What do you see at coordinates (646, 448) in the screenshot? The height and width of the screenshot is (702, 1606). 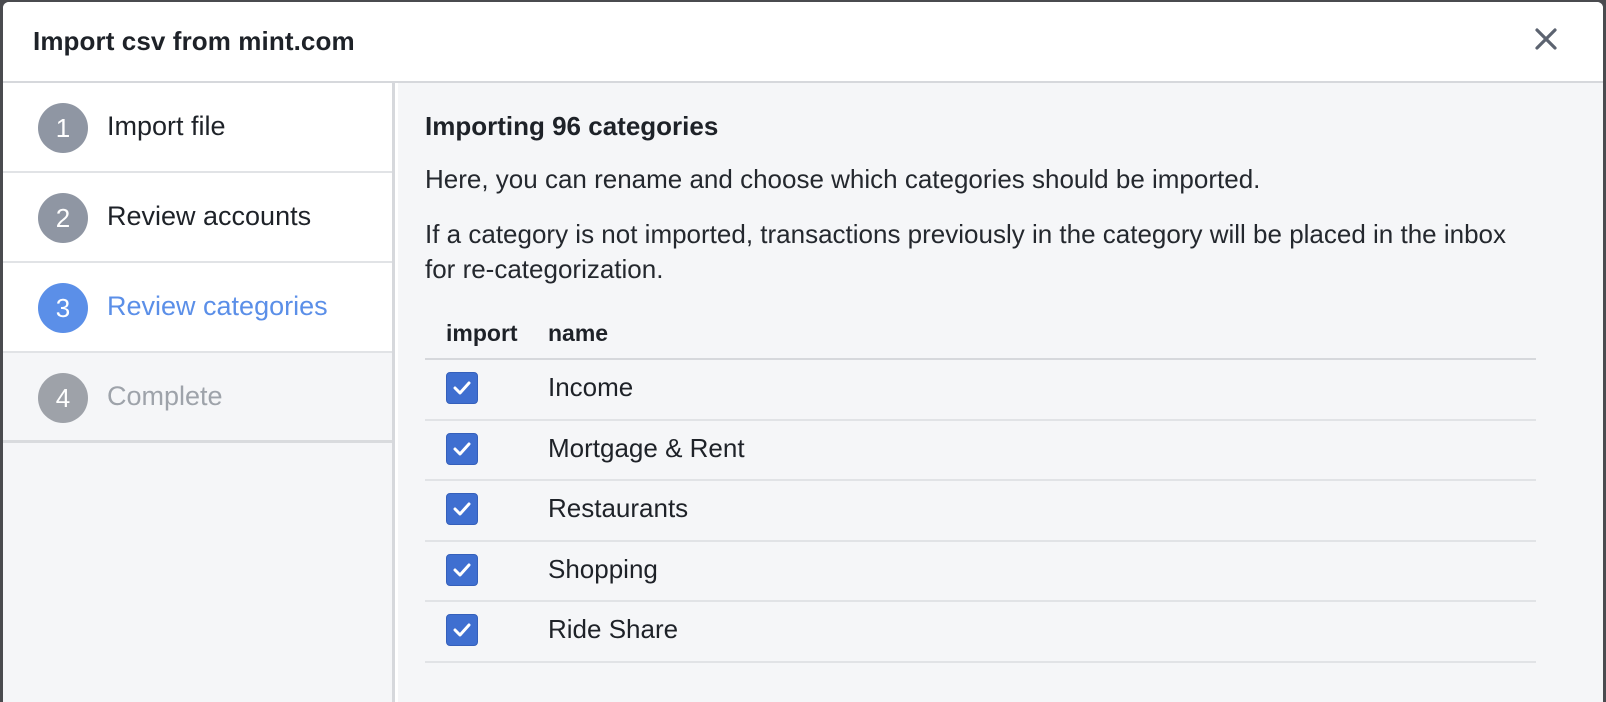 I see `category-name: Mortgage & Rent` at bounding box center [646, 448].